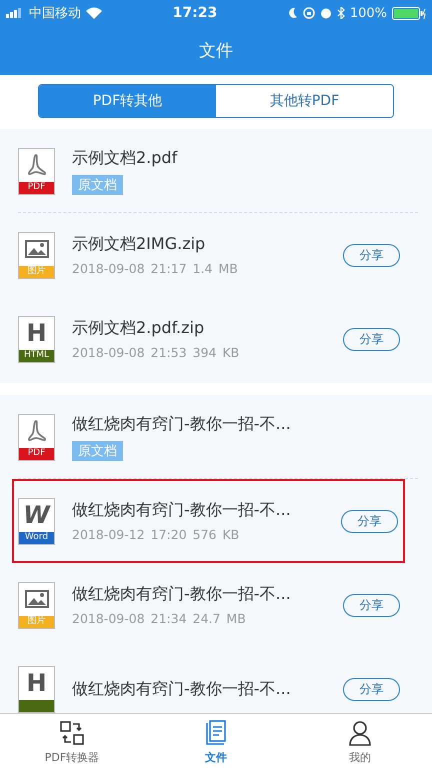 The image size is (432, 771). What do you see at coordinates (55, 13) in the screenshot?
I see `carrier-name: 中国移动` at bounding box center [55, 13].